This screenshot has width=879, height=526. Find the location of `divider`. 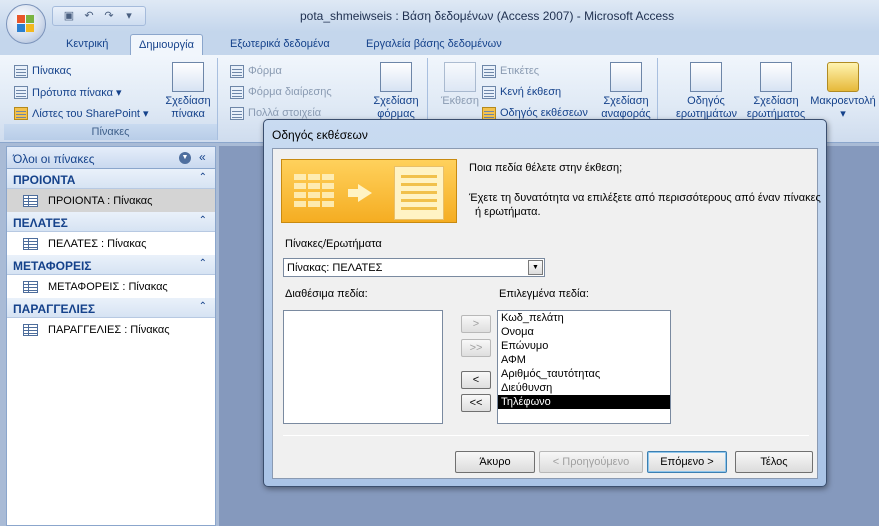

divider is located at coordinates (546, 435).